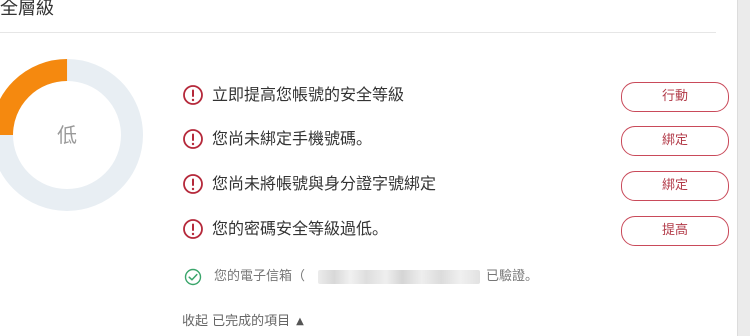 The height and width of the screenshot is (336, 750). I want to click on redacted-email, so click(399, 277).